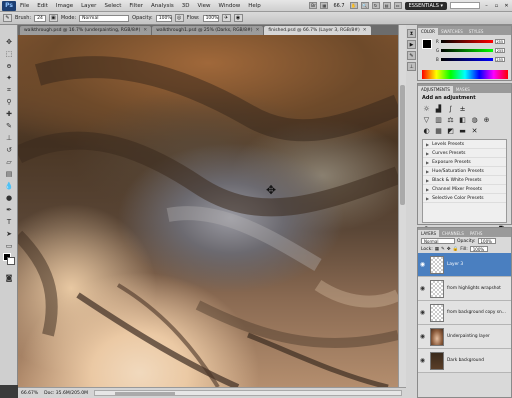 Image resolution: width=512 pixels, height=398 pixels. I want to click on channel-mixer-icon: ⊕, so click(486, 119).